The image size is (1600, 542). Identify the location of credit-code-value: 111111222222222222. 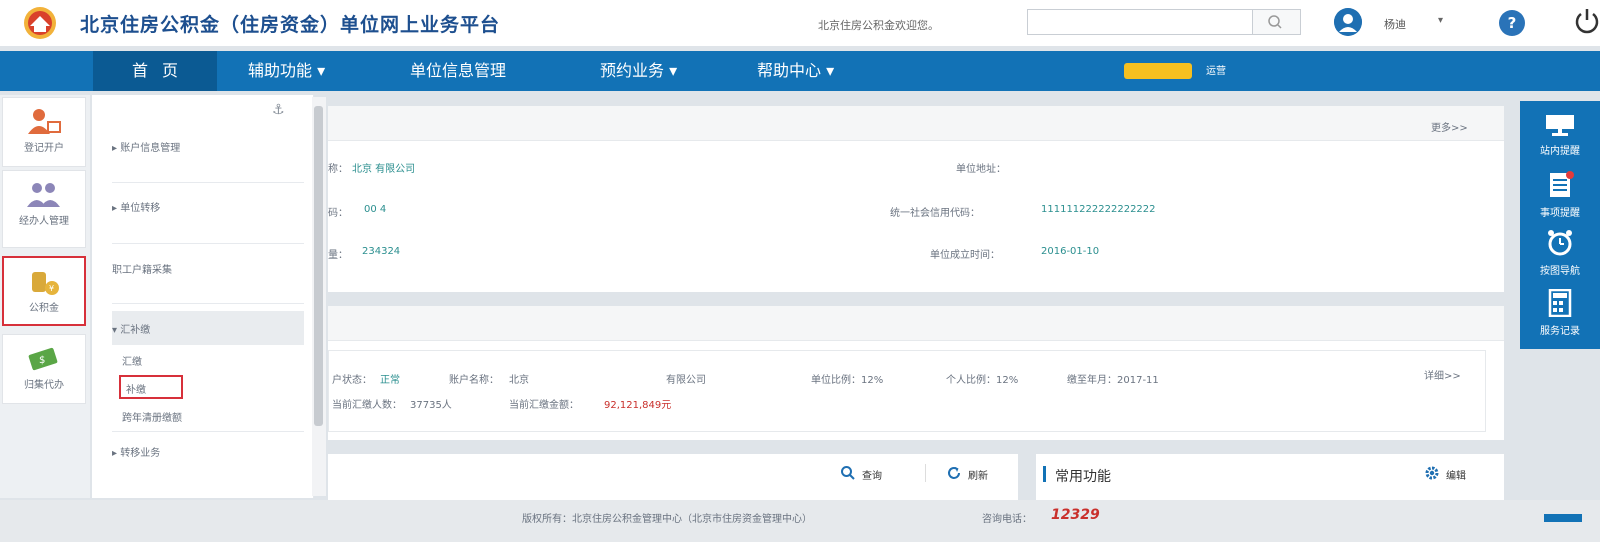
(1098, 209).